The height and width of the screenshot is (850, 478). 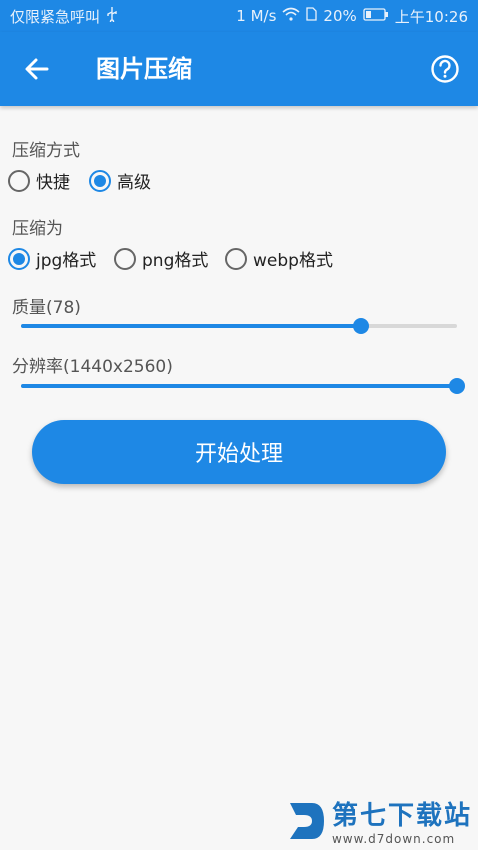 I want to click on radio-format-webp: webp格式, so click(x=279, y=258).